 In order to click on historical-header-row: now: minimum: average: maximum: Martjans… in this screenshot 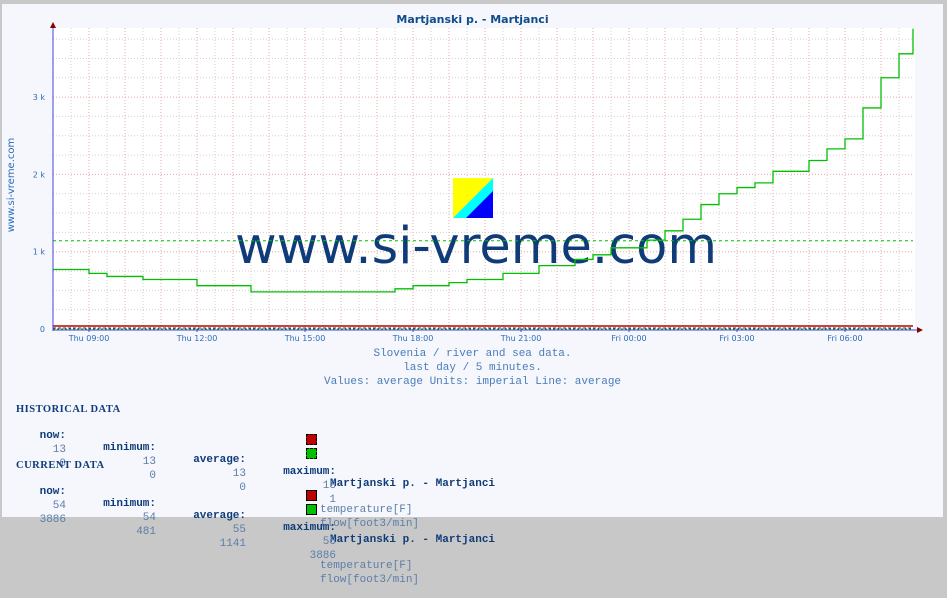, I will do `click(255, 454)`.